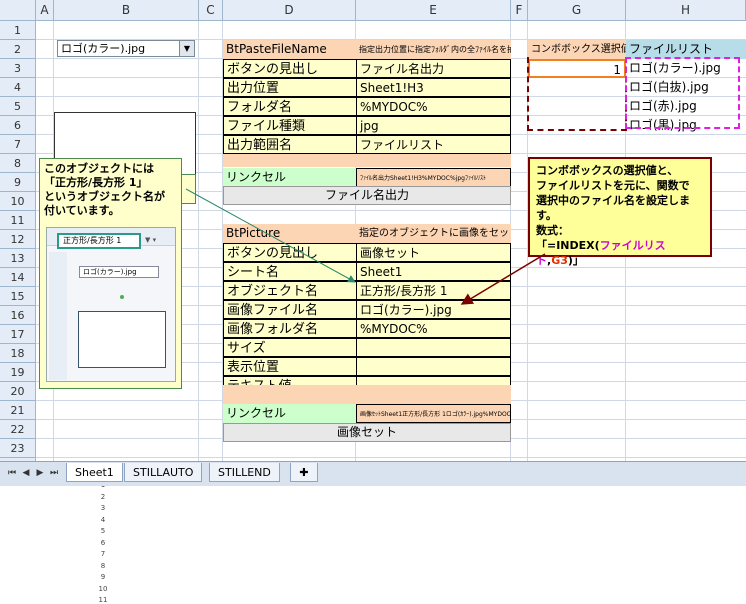 The width and height of the screenshot is (746, 604). Describe the element at coordinates (103, 600) in the screenshot. I see `mini-row-number: 11` at that location.